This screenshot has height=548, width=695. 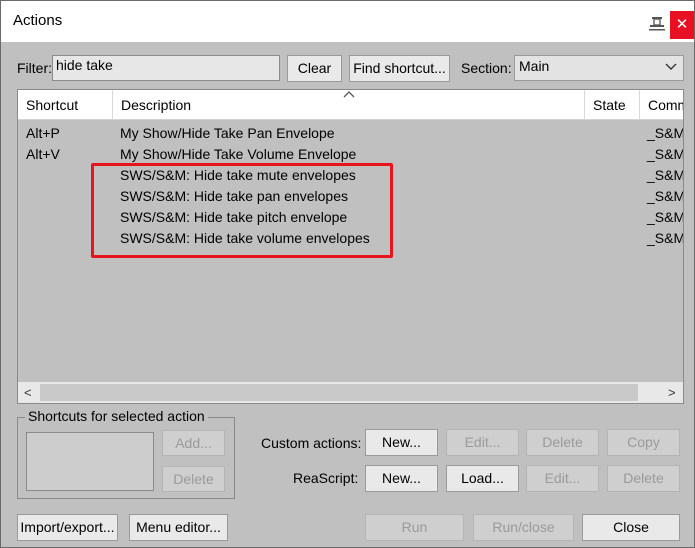 What do you see at coordinates (612, 105) in the screenshot?
I see `column-header-state: State` at bounding box center [612, 105].